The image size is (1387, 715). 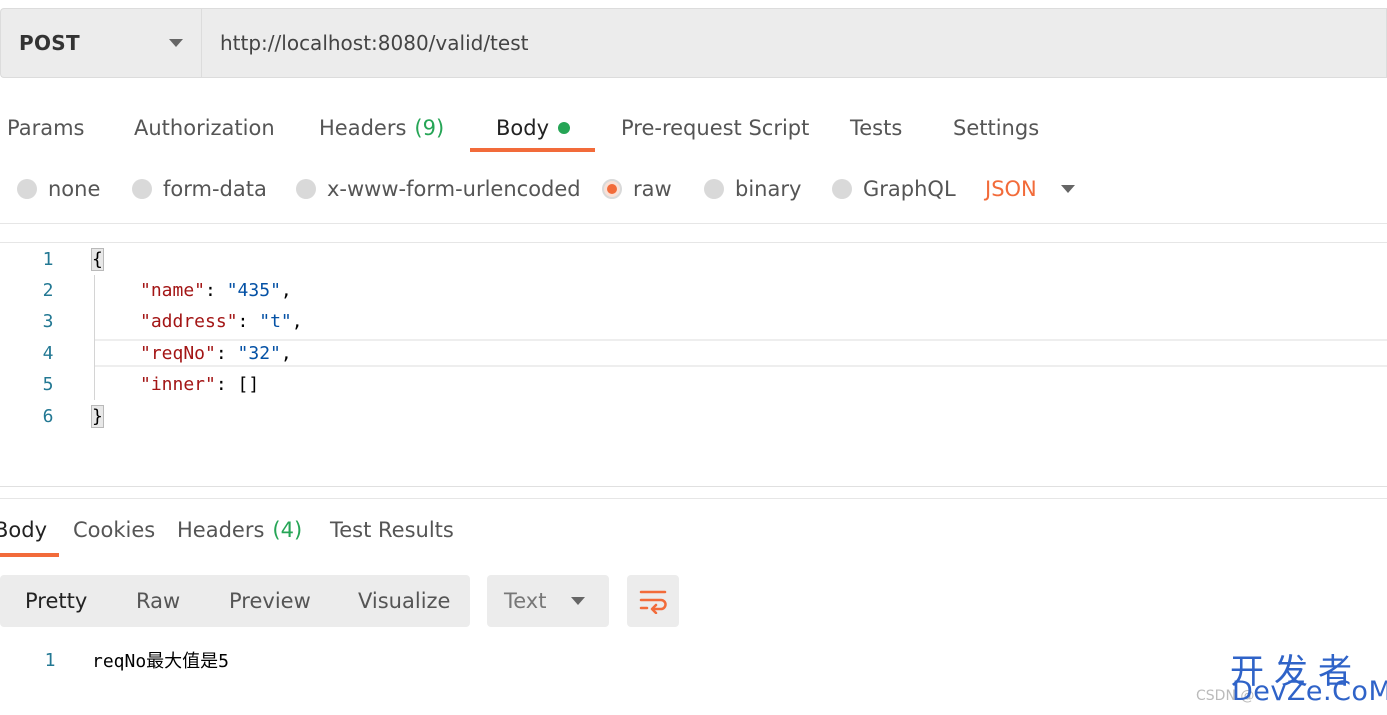 I want to click on code-content: "name": "435",, so click(x=216, y=290).